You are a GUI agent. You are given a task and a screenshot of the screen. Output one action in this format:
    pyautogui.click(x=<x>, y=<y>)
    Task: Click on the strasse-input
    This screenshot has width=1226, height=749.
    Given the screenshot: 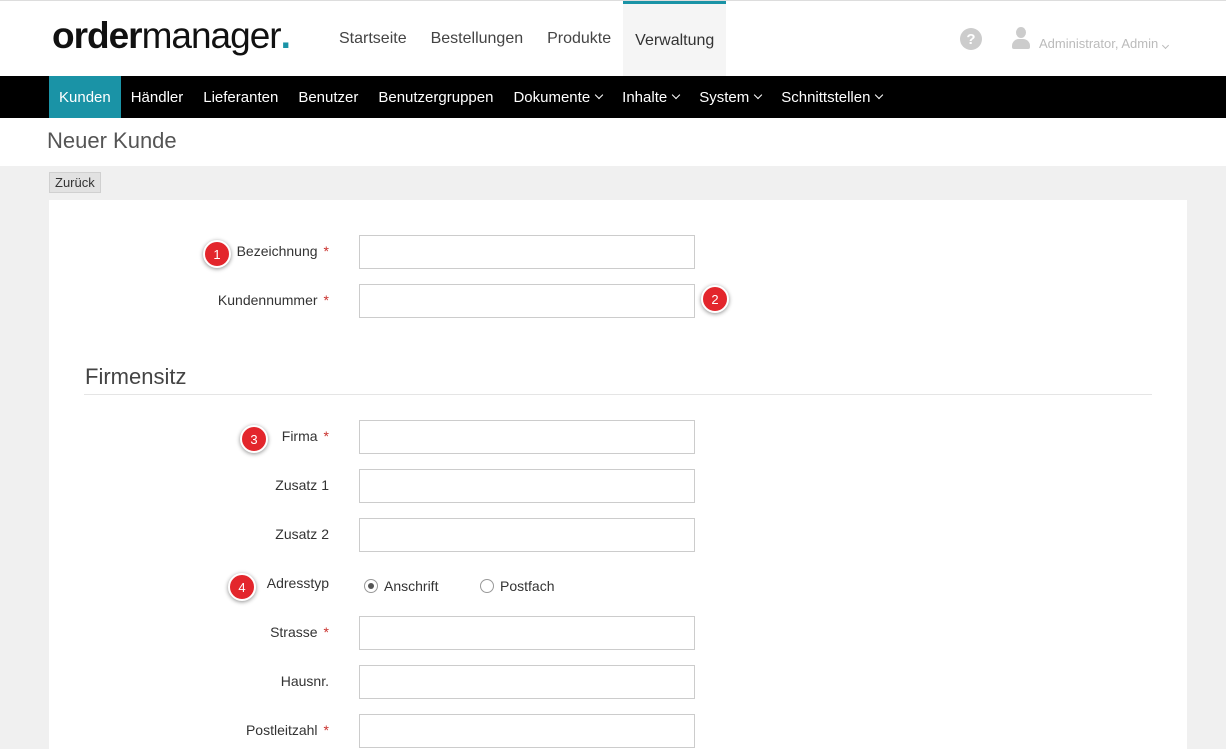 What is the action you would take?
    pyautogui.click(x=527, y=633)
    